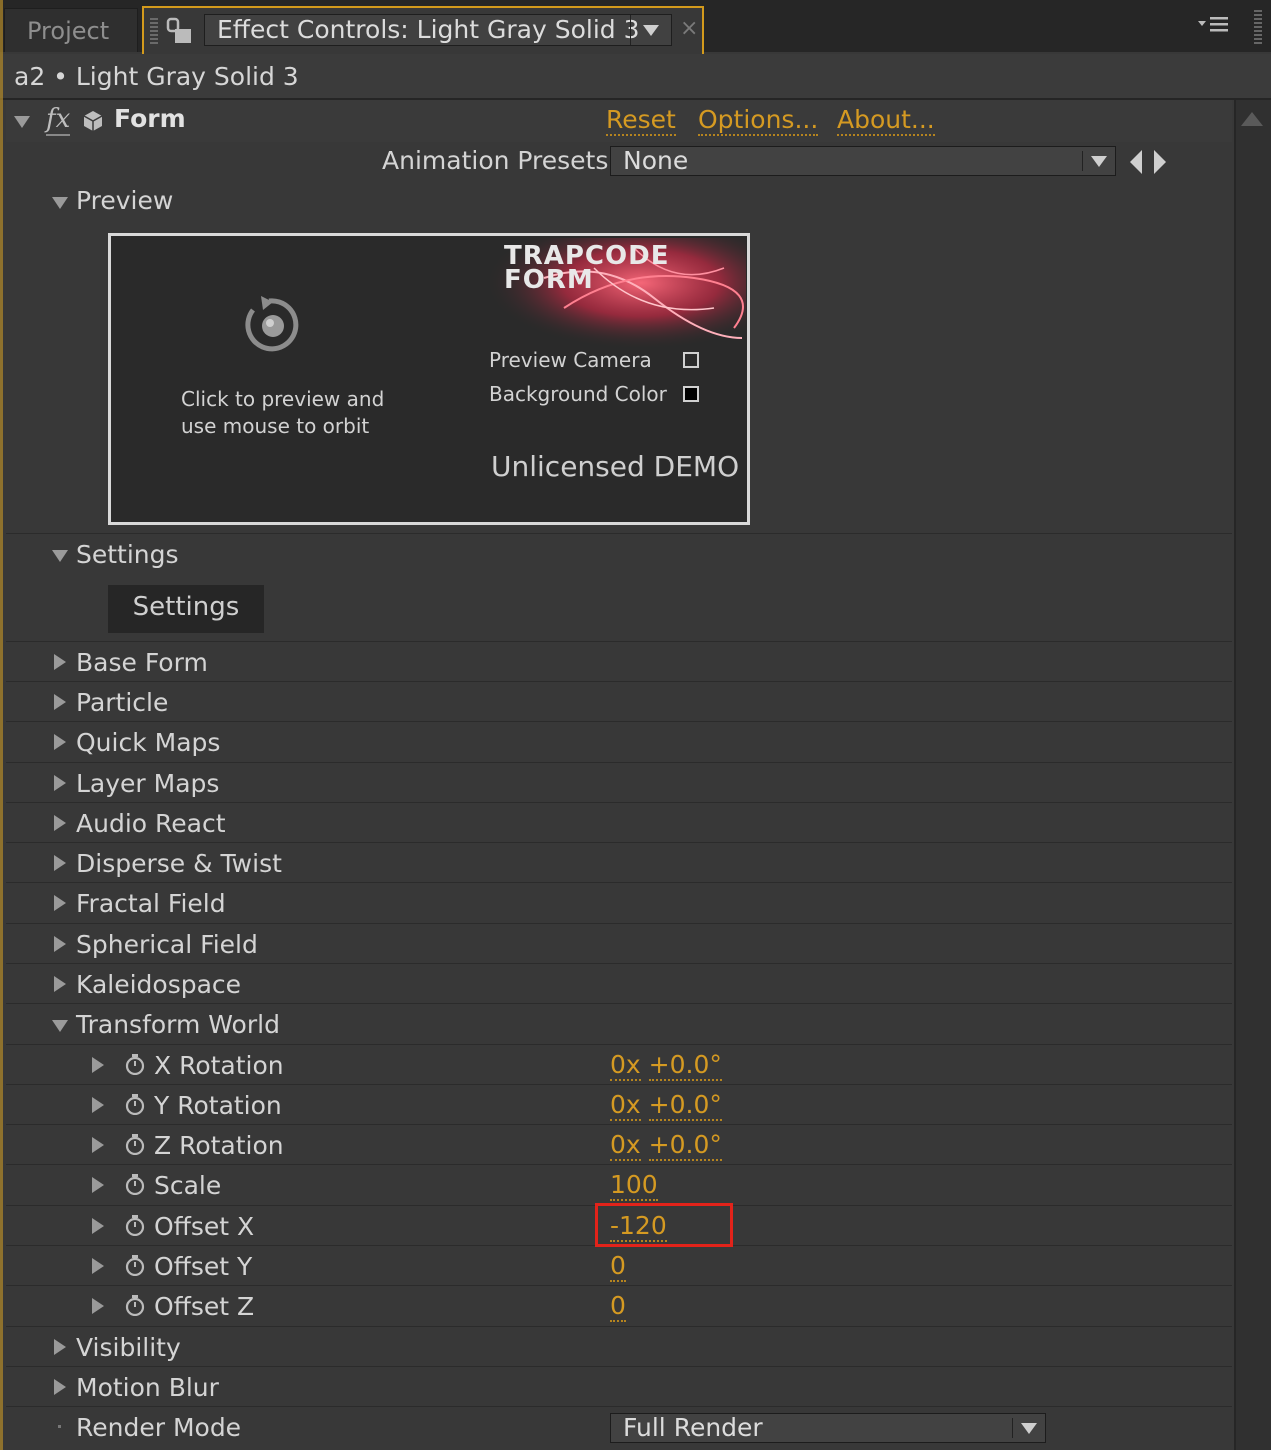 The width and height of the screenshot is (1271, 1450). Describe the element at coordinates (619, 1386) in the screenshot. I see `group-row-motion-blur: Motion Blur` at that location.